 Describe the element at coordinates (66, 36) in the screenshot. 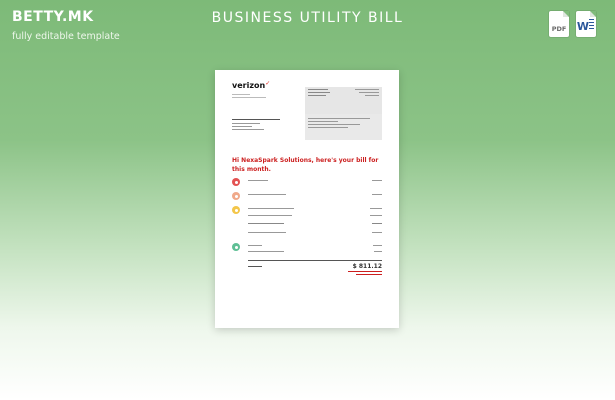

I see `brand-tagline: fully editable template` at that location.